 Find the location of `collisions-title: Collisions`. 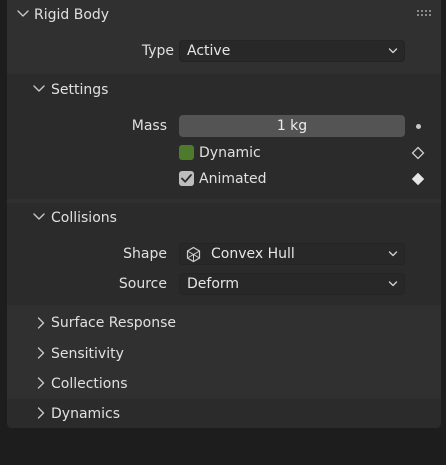

collisions-title: Collisions is located at coordinates (84, 218).